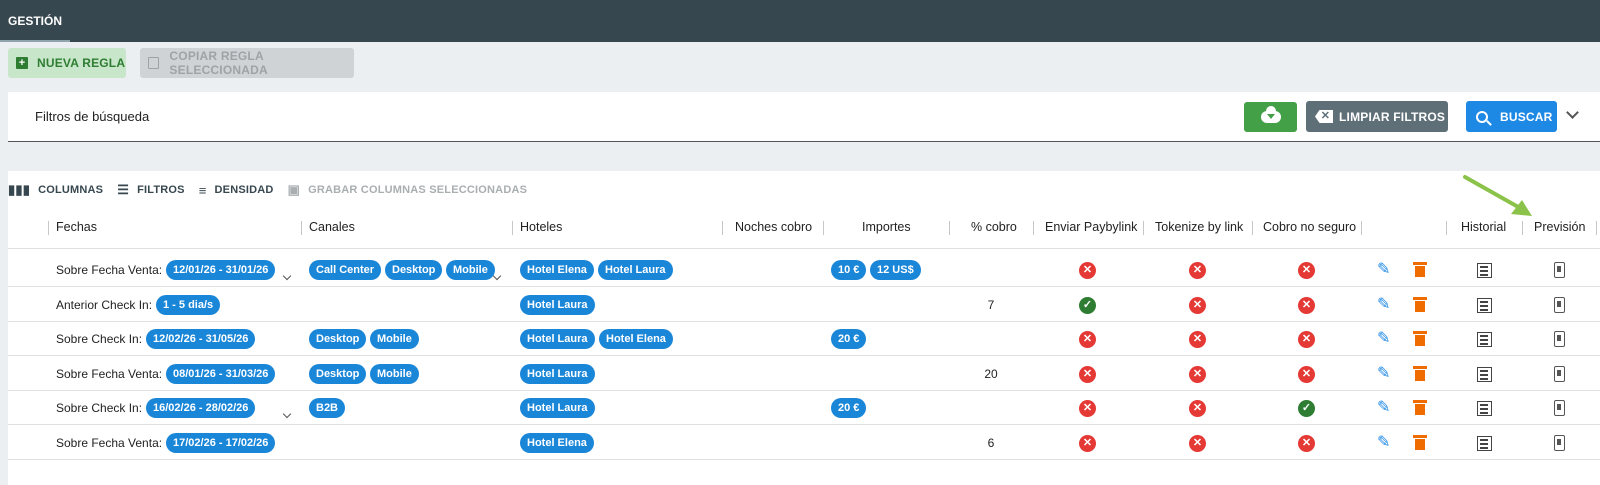 The image size is (1600, 485). I want to click on header-porcentaje-cobro: % cobro, so click(994, 227).